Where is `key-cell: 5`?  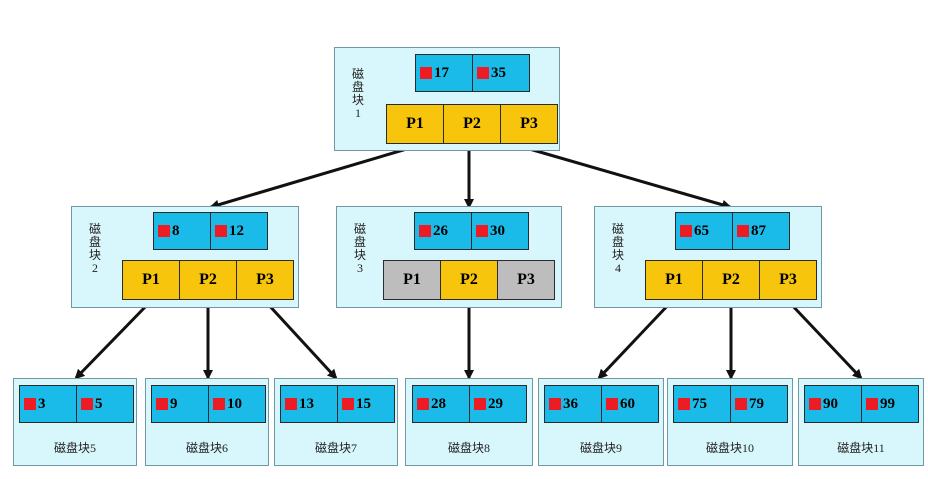 key-cell: 5 is located at coordinates (105, 404).